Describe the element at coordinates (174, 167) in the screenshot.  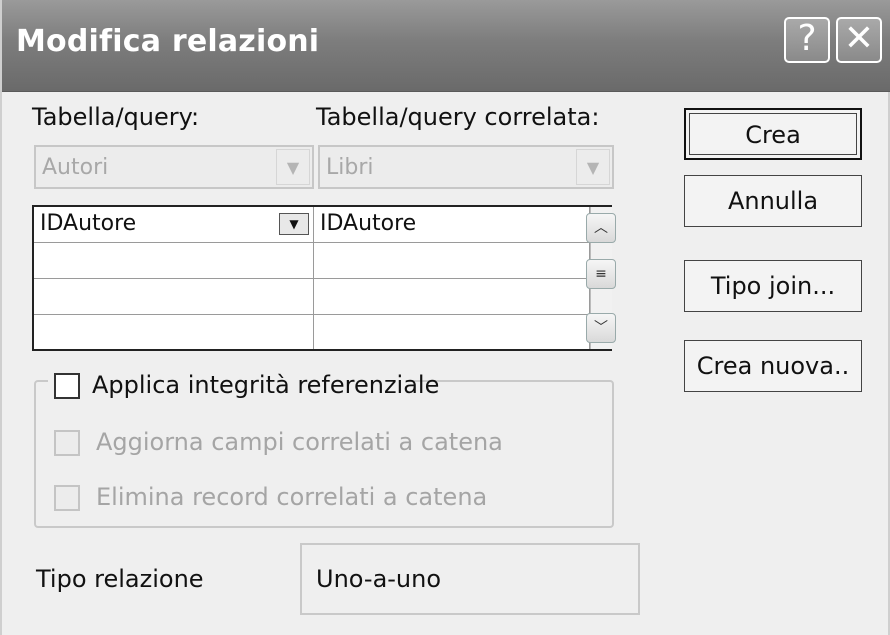
I see `table-query-combo: Autori ▼` at that location.